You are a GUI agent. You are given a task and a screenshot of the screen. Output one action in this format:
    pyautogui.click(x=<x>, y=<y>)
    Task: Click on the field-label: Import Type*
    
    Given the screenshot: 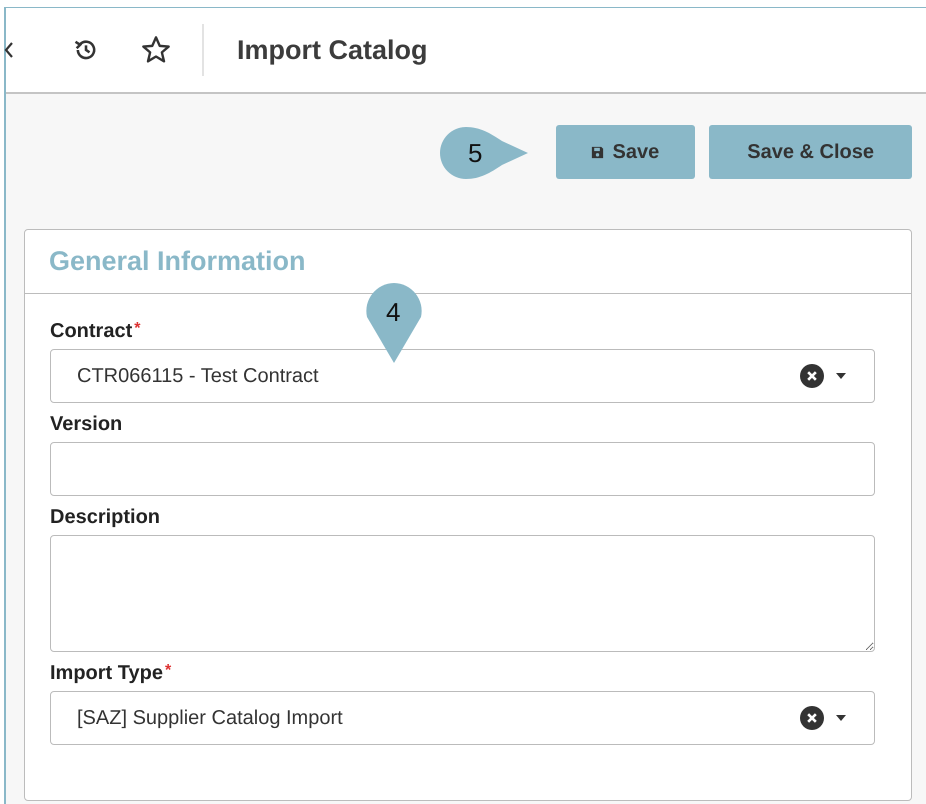 What is the action you would take?
    pyautogui.click(x=111, y=673)
    